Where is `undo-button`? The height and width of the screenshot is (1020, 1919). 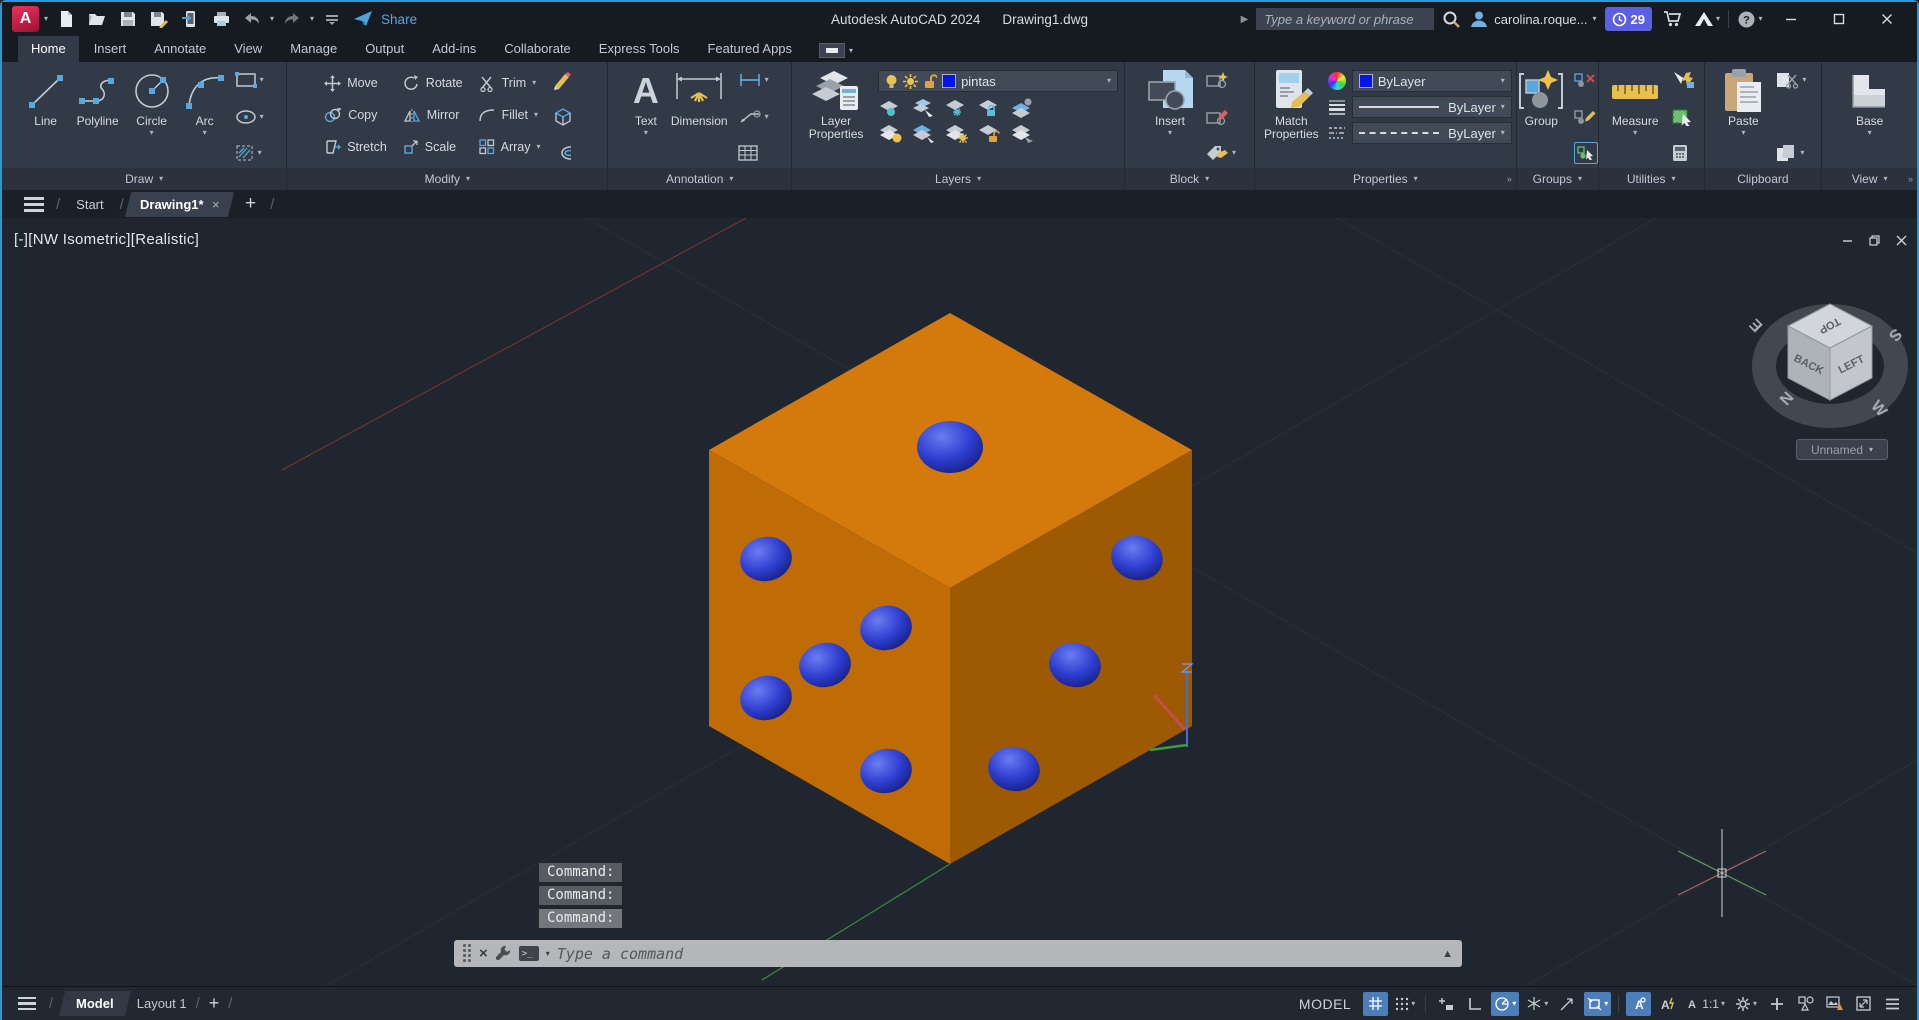 undo-button is located at coordinates (252, 19).